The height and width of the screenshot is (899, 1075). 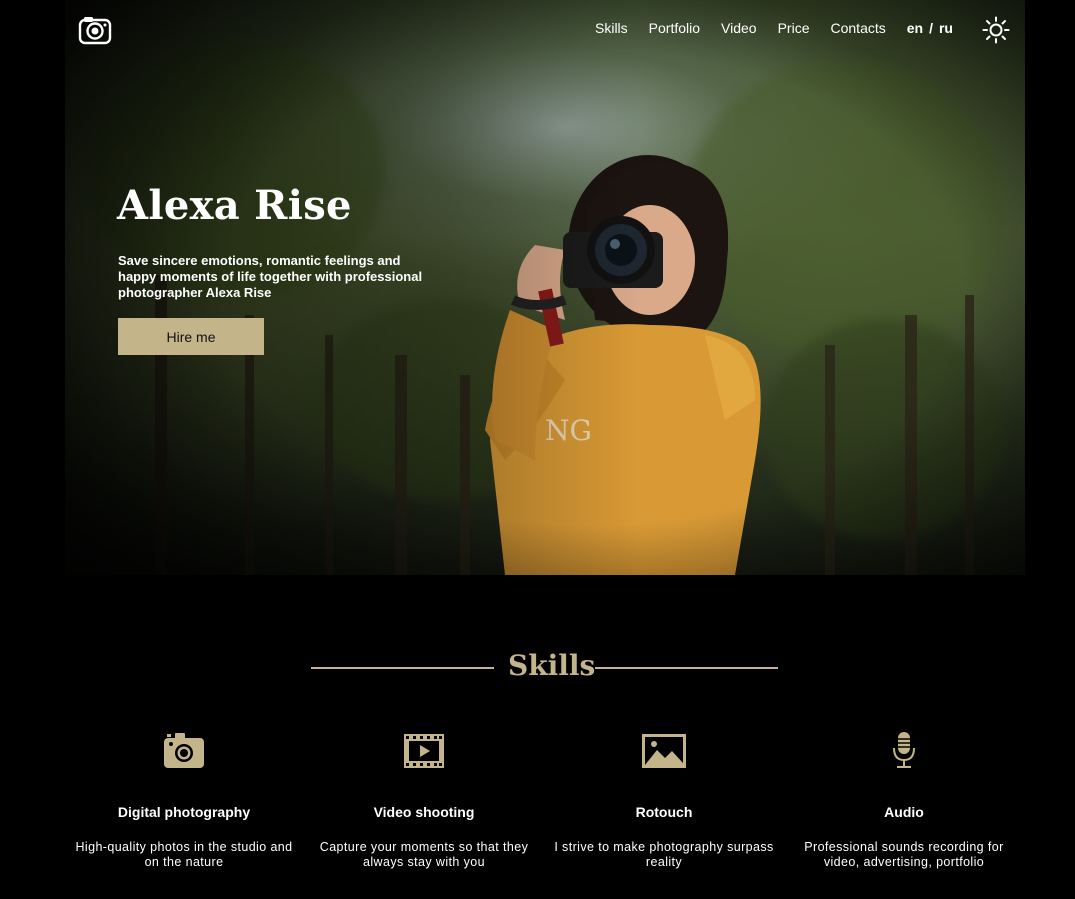 What do you see at coordinates (686, 668) in the screenshot?
I see `heading-divider-right` at bounding box center [686, 668].